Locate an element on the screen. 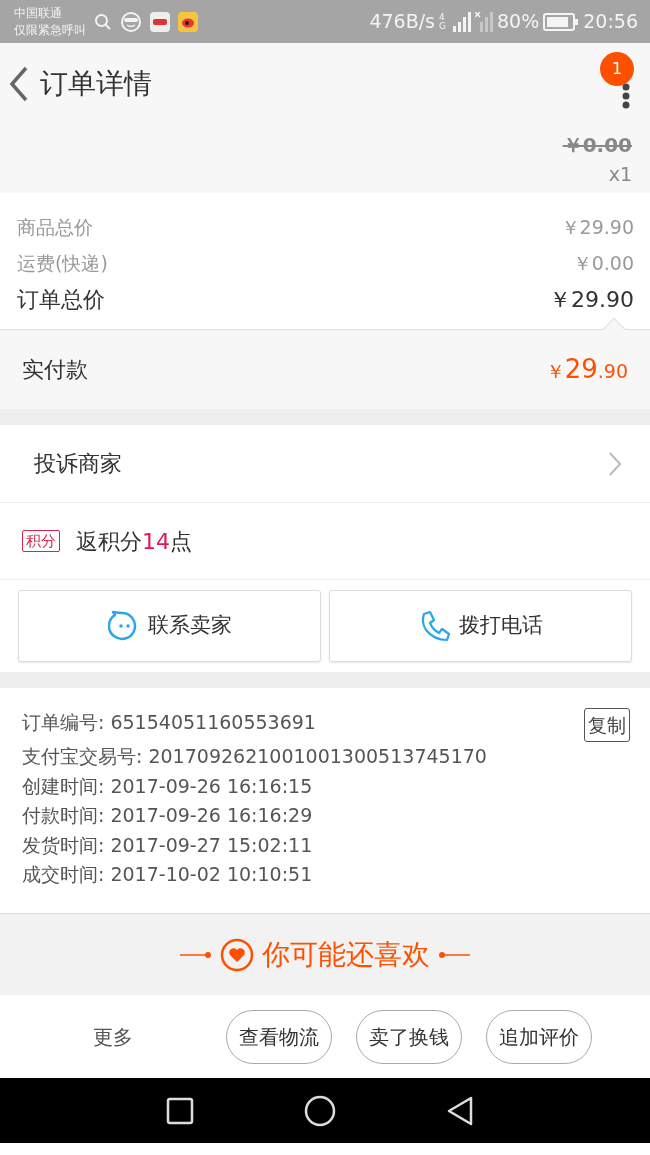 Image resolution: width=650 pixels, height=1155 pixels. battery-percent-text: 80% is located at coordinates (518, 22).